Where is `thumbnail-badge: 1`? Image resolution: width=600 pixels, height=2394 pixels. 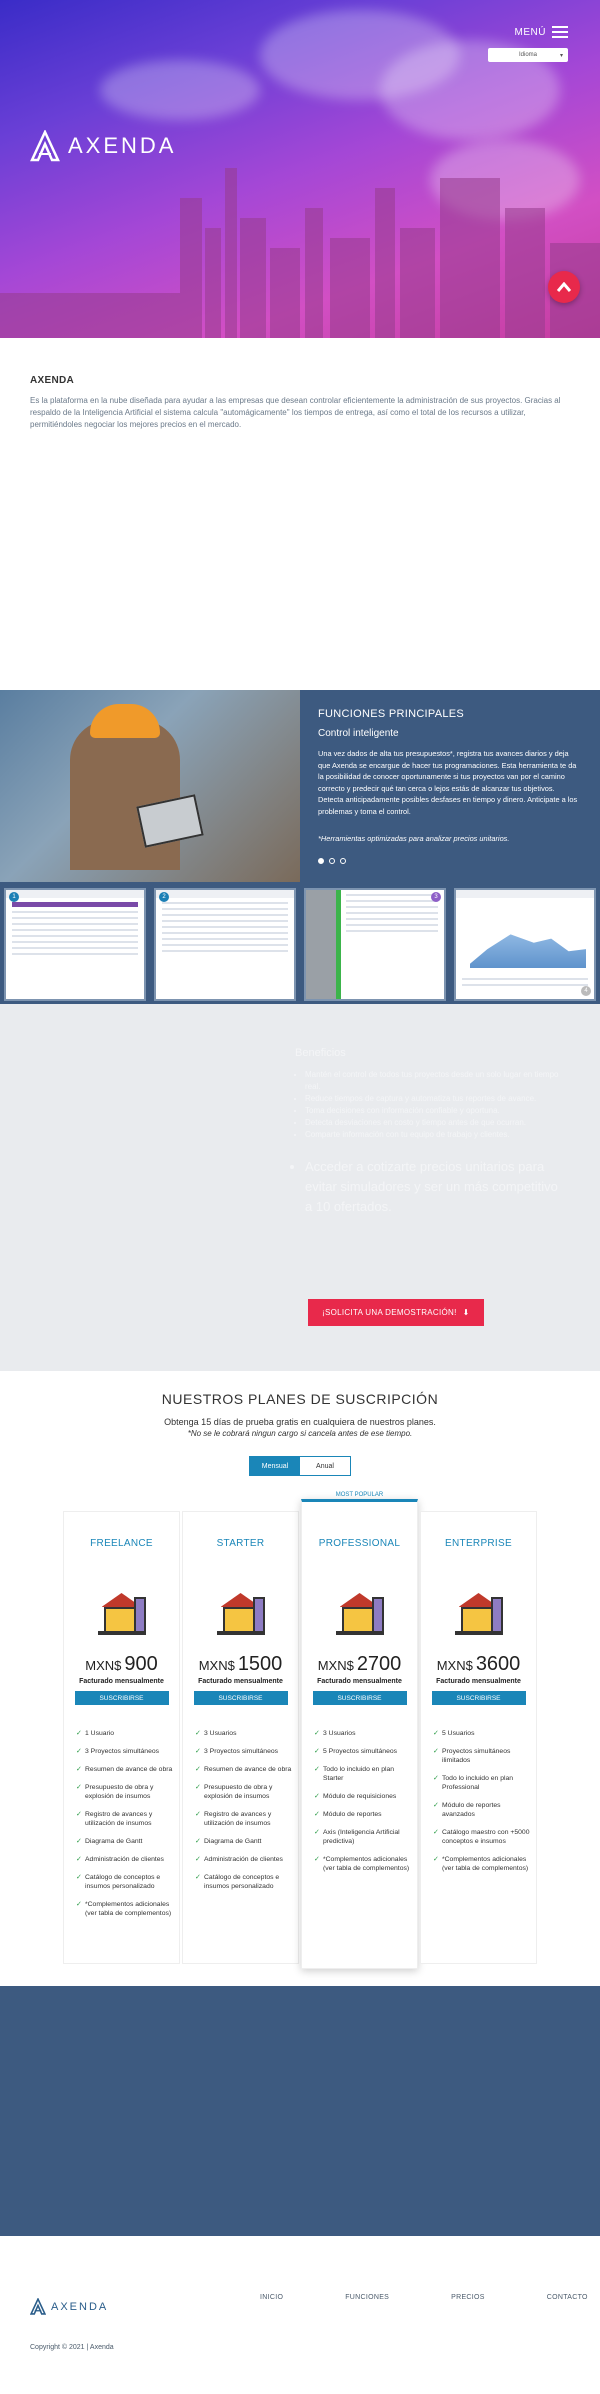
thumbnail-badge: 1 is located at coordinates (14, 897).